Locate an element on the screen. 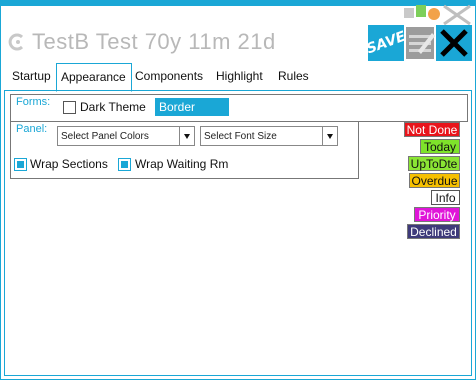  edit-icon is located at coordinates (420, 43).